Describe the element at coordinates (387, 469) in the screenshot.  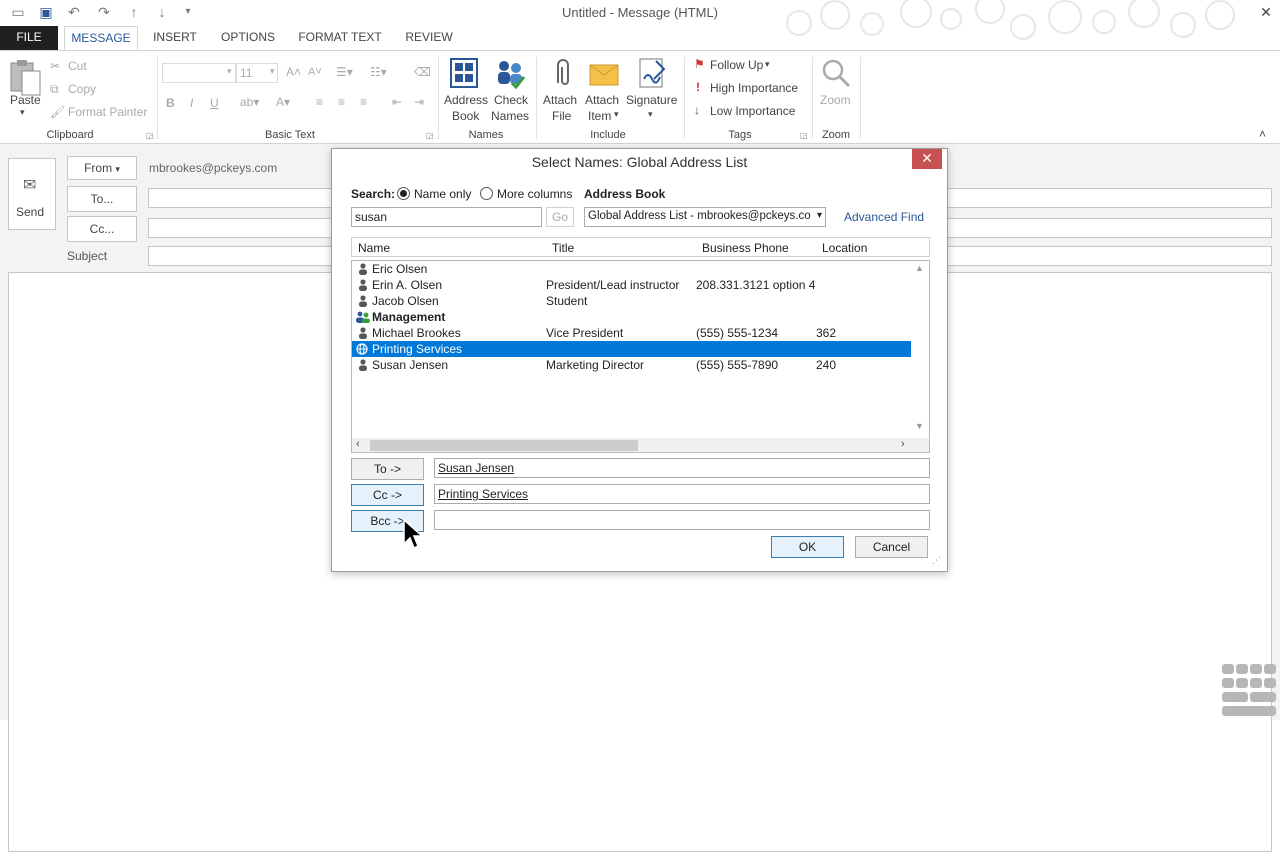
I see `to-recipient-button: To ->` at that location.